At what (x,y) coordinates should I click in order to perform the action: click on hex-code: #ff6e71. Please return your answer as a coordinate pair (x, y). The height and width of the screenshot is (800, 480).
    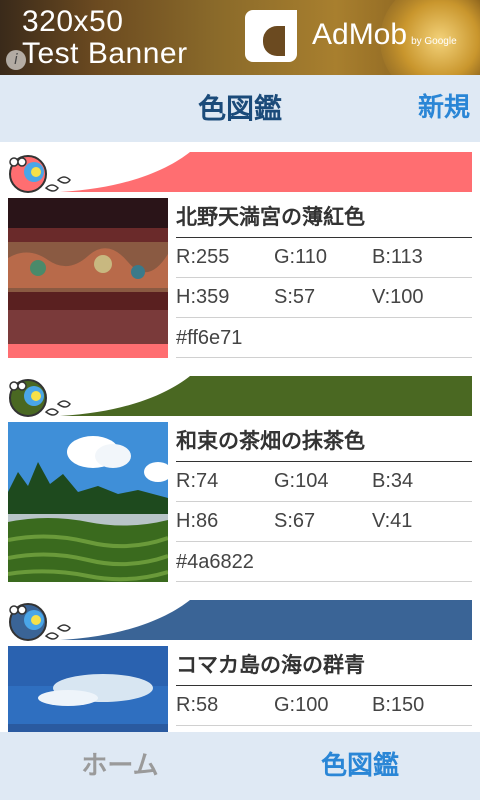
    Looking at the image, I should click on (324, 338).